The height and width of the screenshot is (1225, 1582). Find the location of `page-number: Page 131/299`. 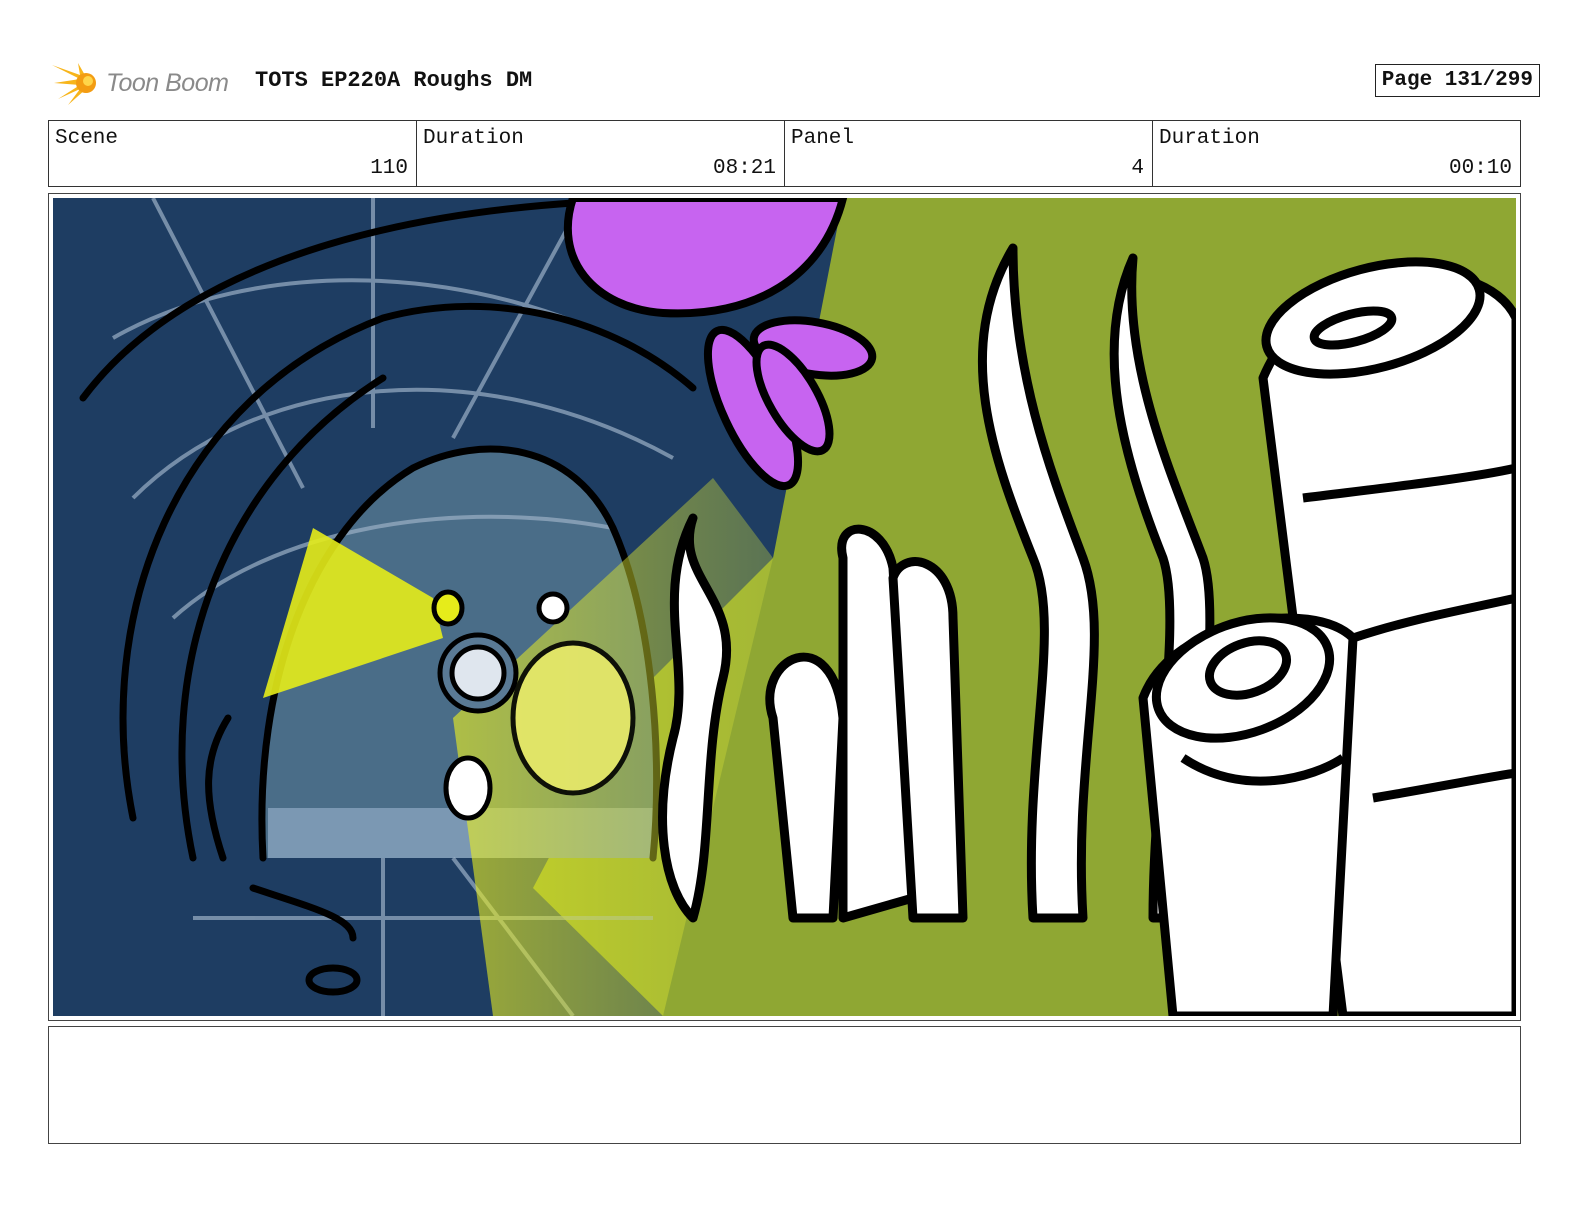

page-number: Page 131/299 is located at coordinates (1457, 80).